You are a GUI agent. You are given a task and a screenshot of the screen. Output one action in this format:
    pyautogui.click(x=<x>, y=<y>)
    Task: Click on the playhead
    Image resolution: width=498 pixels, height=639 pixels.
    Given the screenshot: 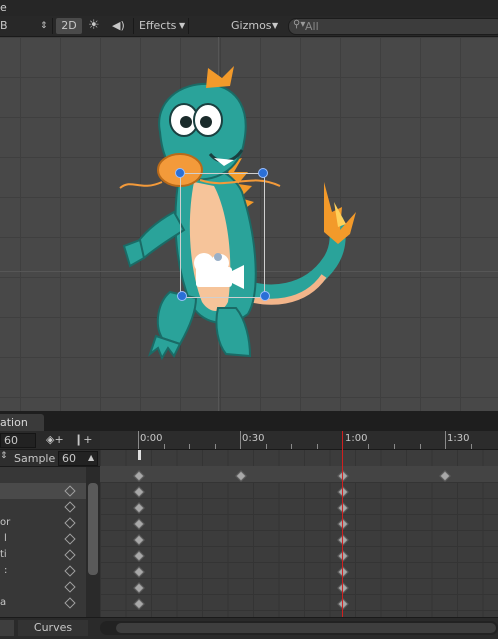 What is the action you would take?
    pyautogui.click(x=342, y=524)
    